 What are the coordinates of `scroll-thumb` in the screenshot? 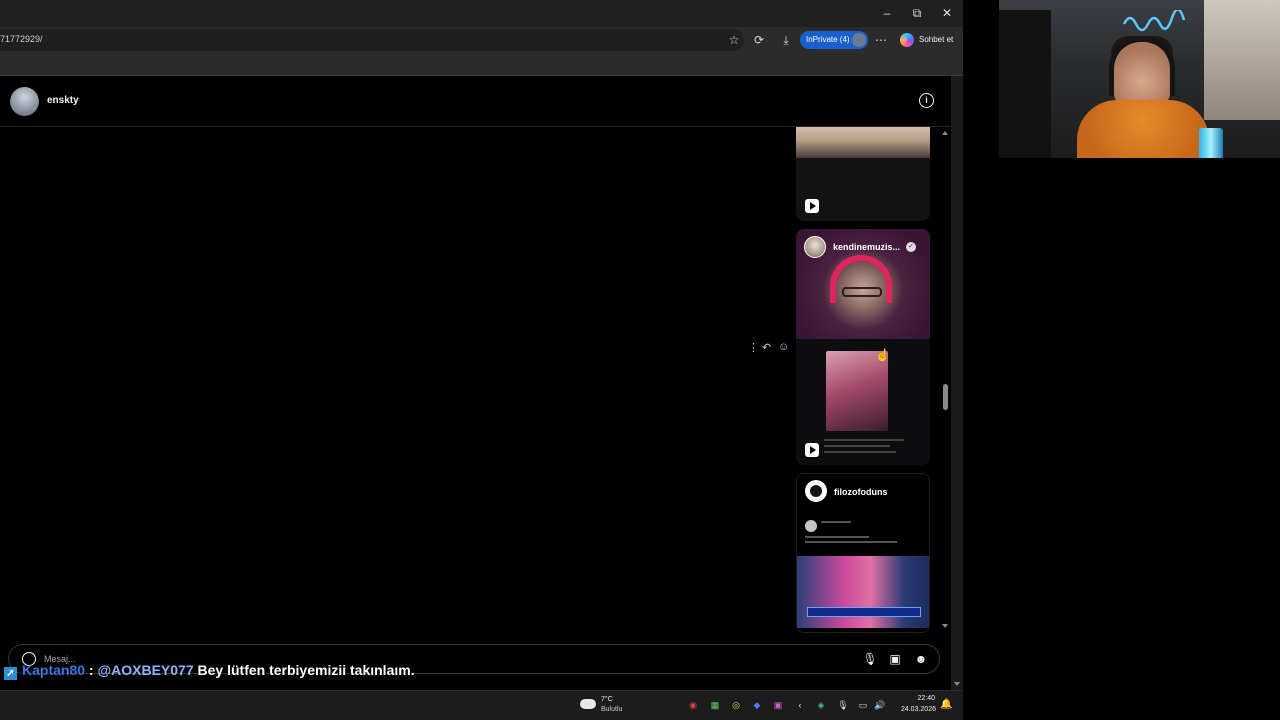 It's located at (945, 397).